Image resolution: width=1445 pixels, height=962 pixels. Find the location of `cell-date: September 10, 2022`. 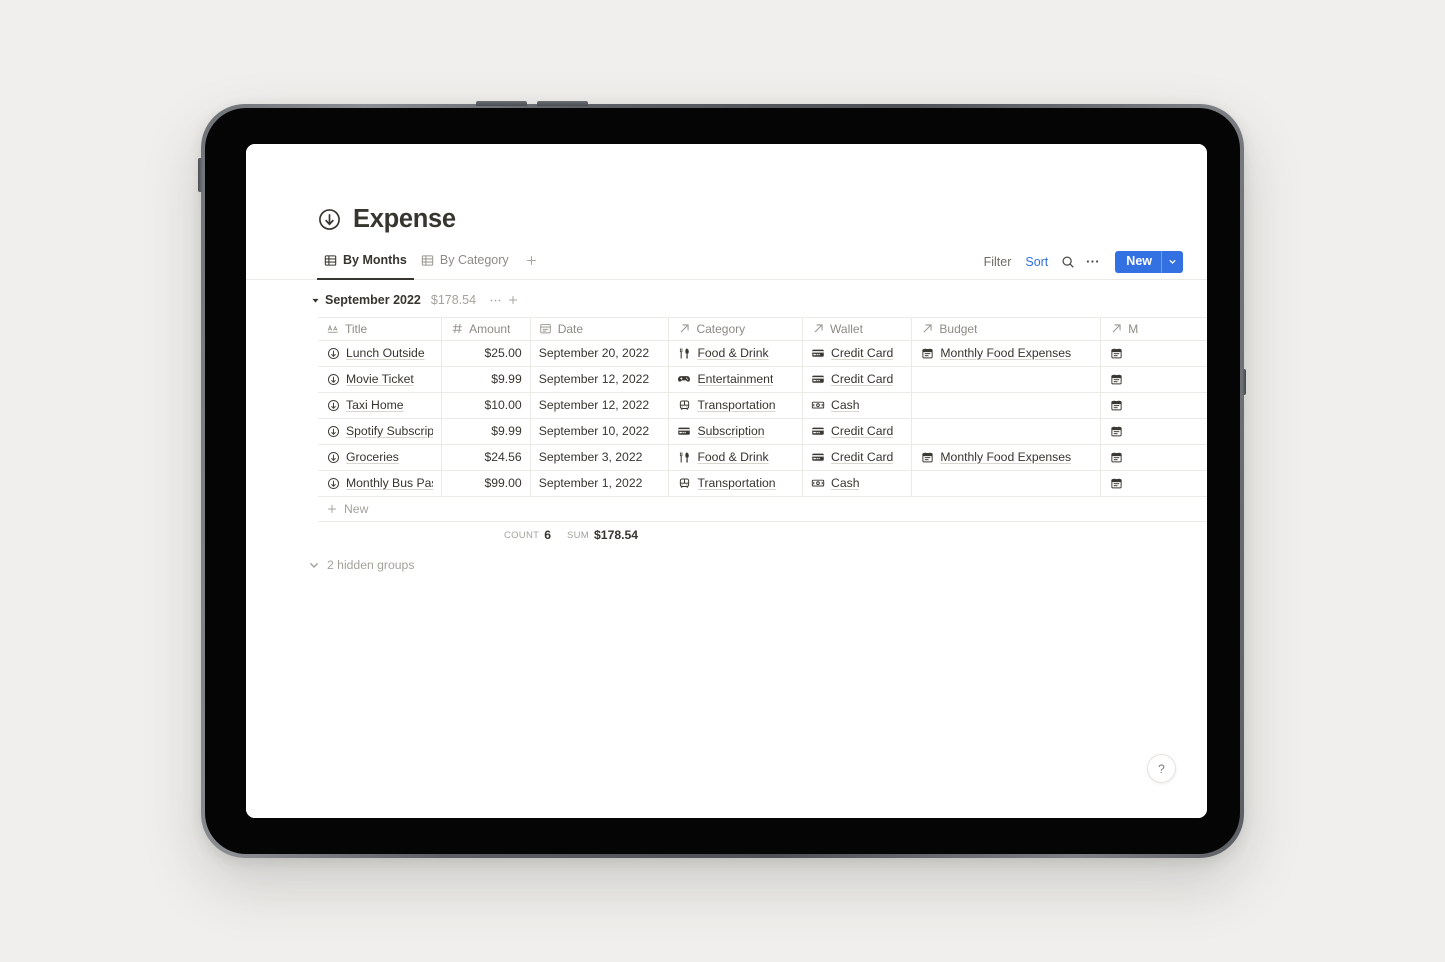

cell-date: September 10, 2022 is located at coordinates (600, 431).